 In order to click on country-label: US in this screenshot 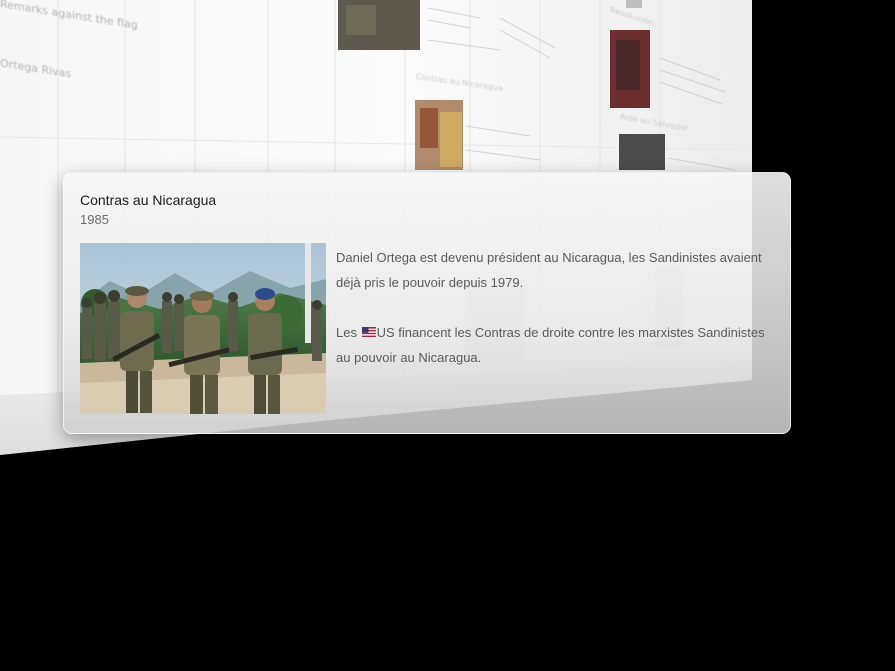, I will do `click(385, 332)`.